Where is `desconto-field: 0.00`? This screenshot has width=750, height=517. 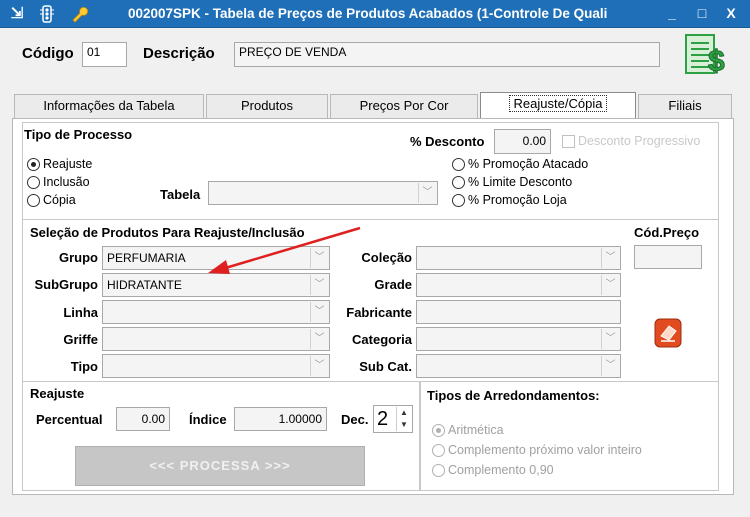
desconto-field: 0.00 is located at coordinates (522, 141).